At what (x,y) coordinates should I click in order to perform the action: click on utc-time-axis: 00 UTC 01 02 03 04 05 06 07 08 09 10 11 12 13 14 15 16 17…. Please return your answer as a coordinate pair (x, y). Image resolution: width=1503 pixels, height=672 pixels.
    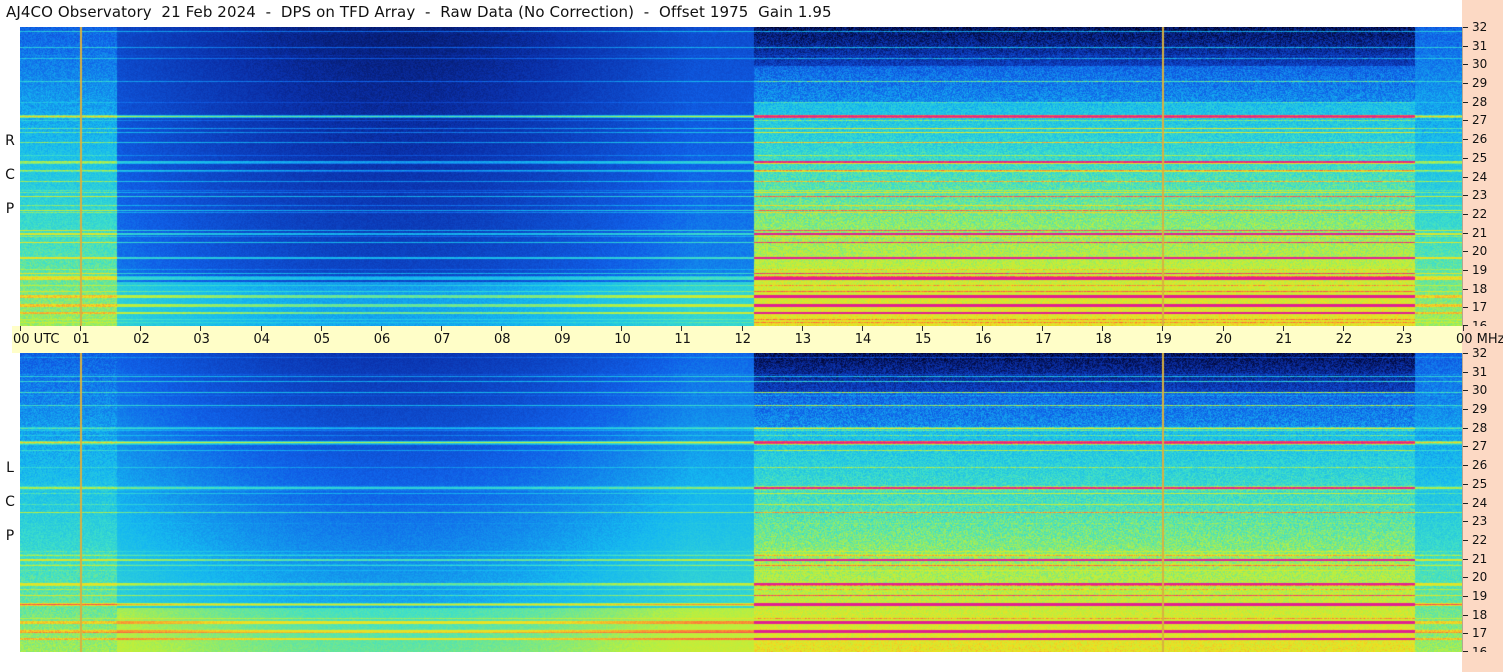
    Looking at the image, I should click on (757, 339).